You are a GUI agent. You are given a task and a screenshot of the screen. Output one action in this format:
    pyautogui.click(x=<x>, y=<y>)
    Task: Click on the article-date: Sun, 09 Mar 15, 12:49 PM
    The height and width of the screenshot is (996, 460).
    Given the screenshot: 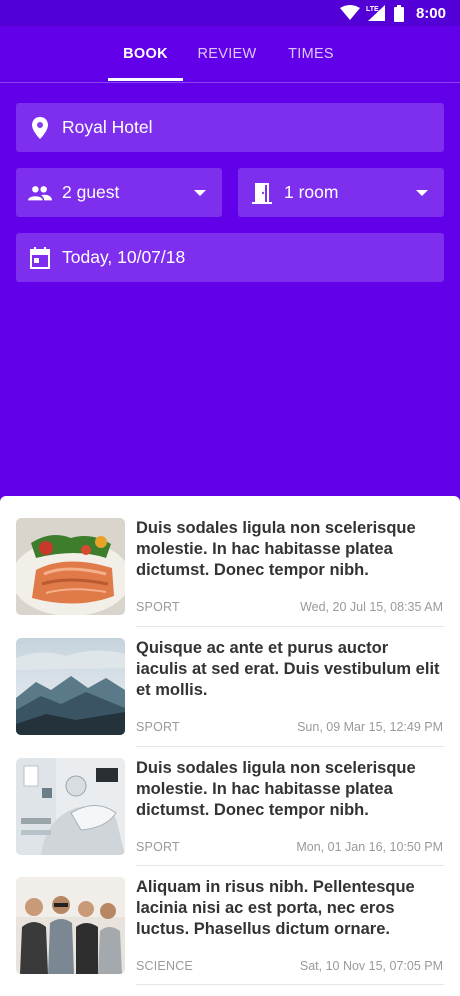 What is the action you would take?
    pyautogui.click(x=370, y=727)
    